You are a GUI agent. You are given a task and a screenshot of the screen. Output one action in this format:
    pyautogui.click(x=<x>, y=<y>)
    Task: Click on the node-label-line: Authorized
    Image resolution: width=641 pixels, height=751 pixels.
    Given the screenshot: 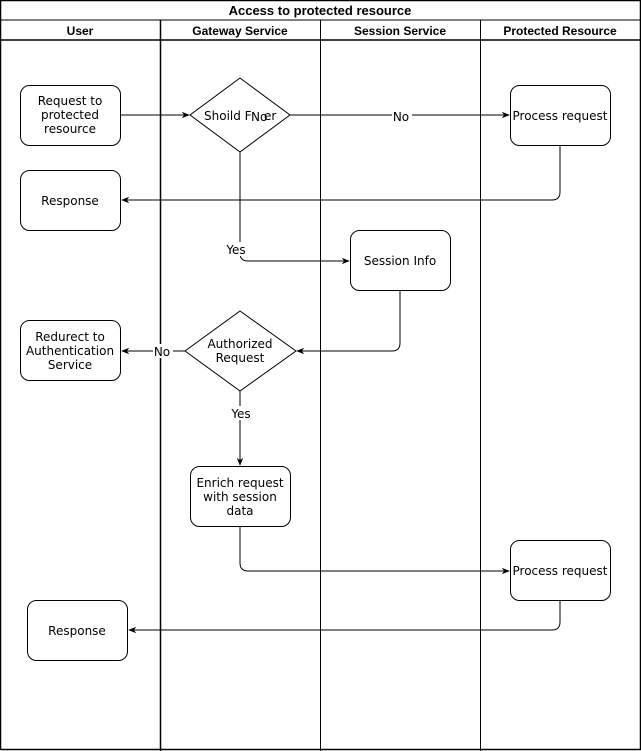 What is the action you would take?
    pyautogui.click(x=239, y=344)
    